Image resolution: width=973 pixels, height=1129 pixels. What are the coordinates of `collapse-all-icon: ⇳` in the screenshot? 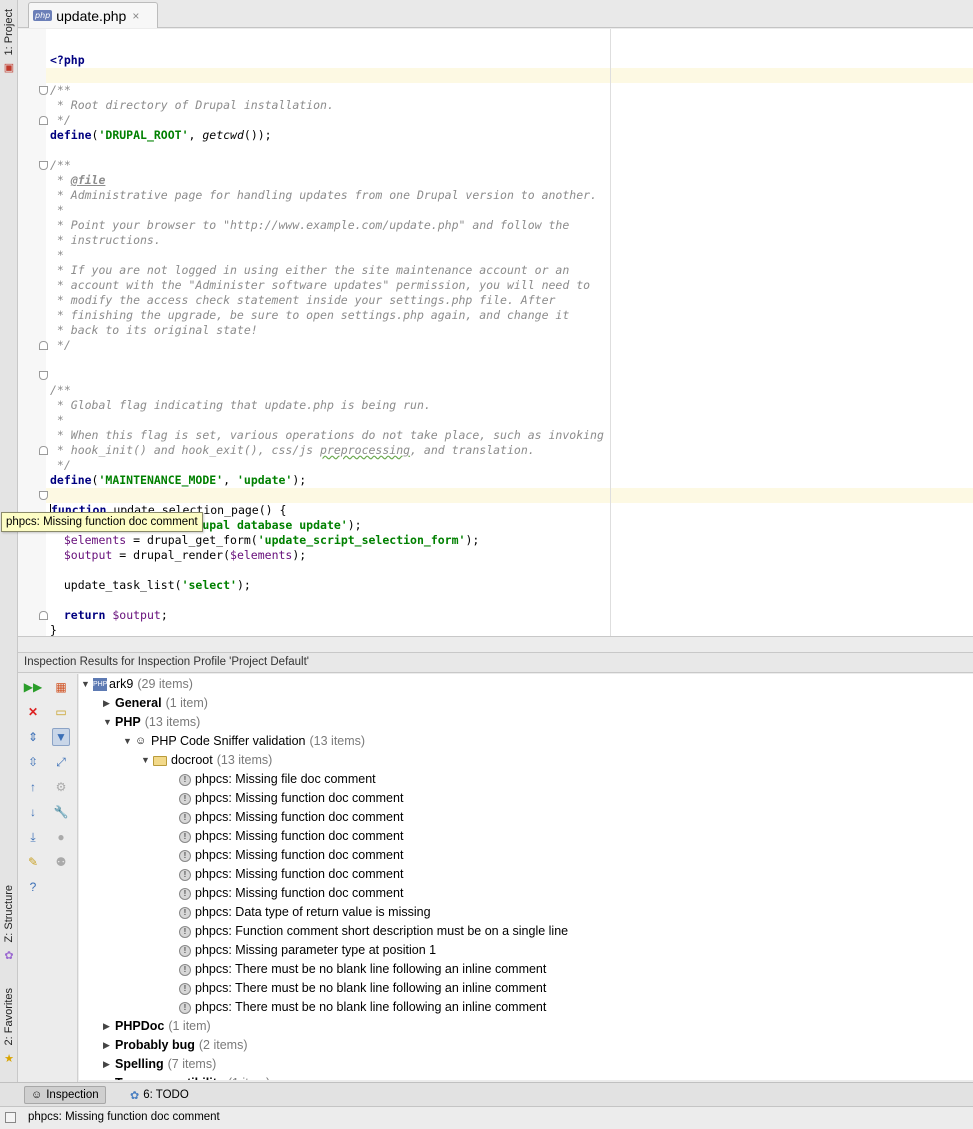 It's located at (33, 762).